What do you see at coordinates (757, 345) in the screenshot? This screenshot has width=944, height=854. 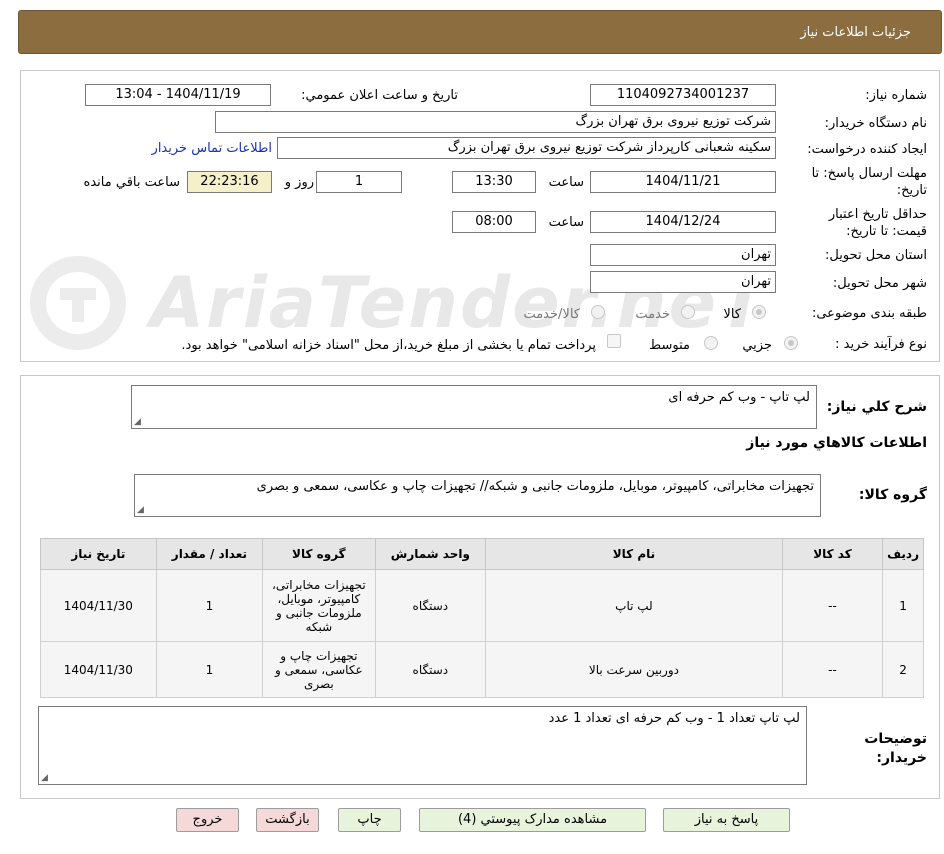 I see `process-minor-label: جزیي` at bounding box center [757, 345].